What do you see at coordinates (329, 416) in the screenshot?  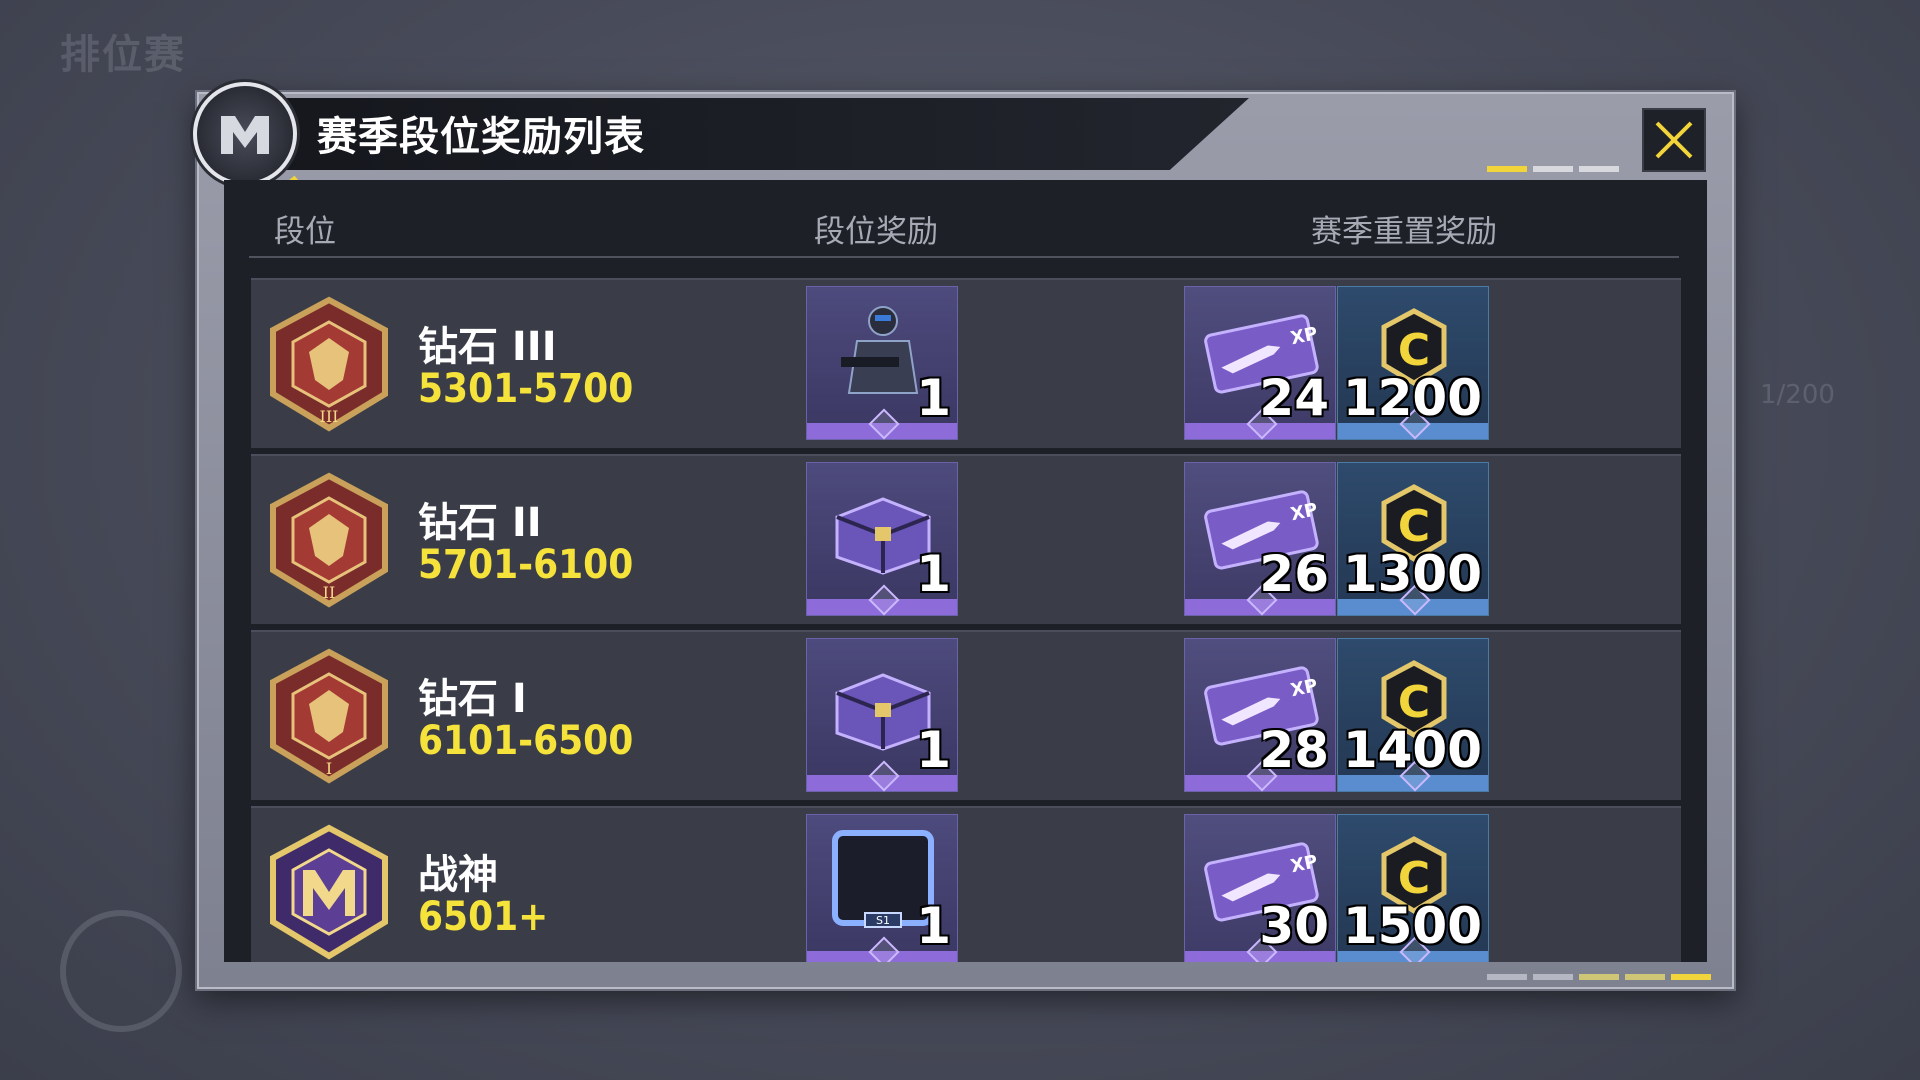 I see `svg-text: III` at bounding box center [329, 416].